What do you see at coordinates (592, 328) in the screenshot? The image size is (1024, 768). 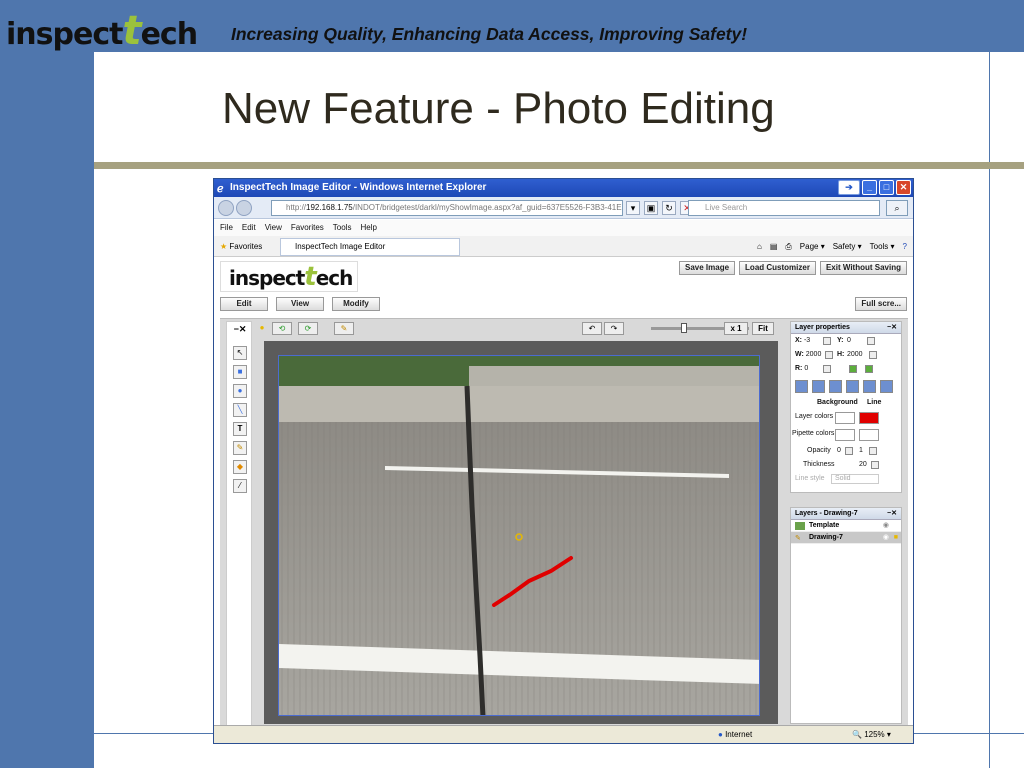 I see `rotate-left-icon: ↶` at bounding box center [592, 328].